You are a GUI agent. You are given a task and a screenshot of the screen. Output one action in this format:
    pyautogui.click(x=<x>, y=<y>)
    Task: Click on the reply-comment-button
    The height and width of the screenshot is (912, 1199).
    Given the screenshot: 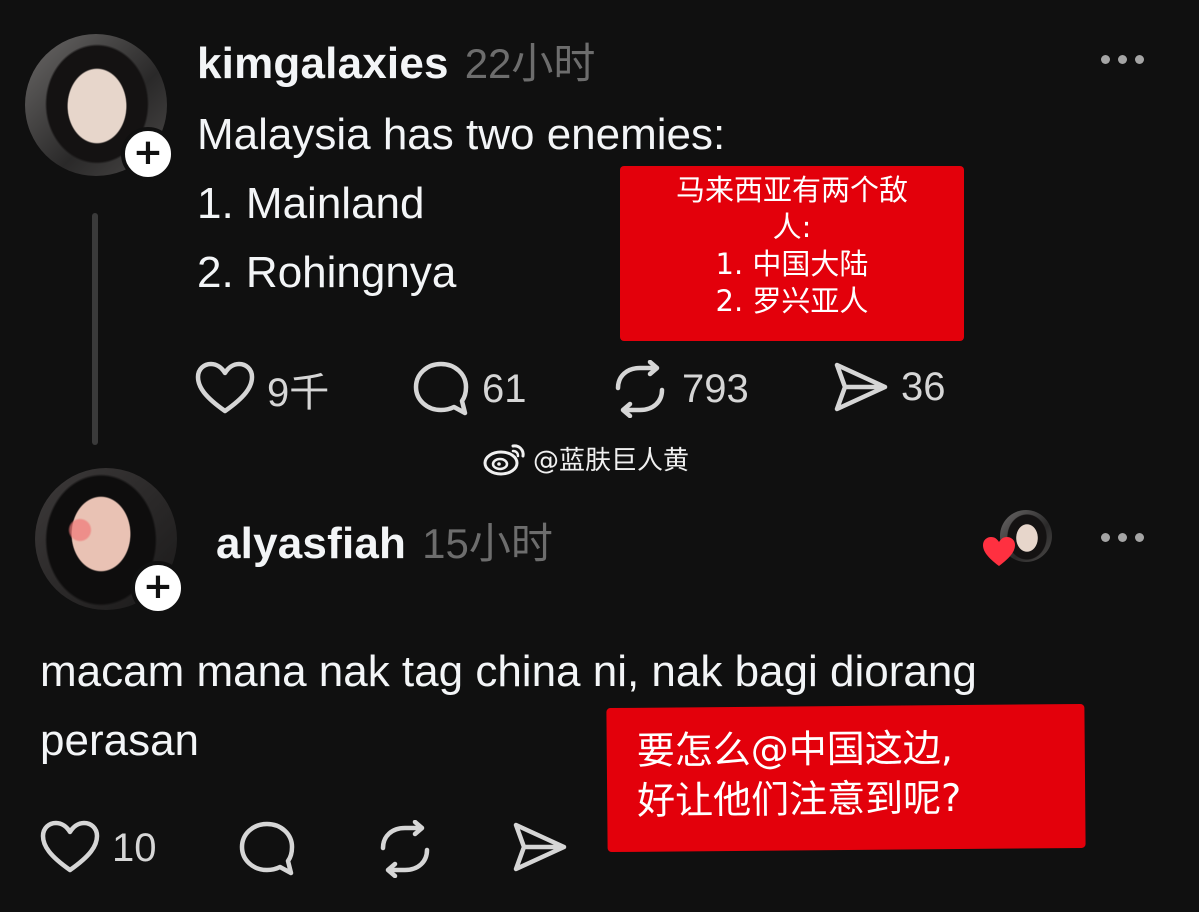 What is the action you would take?
    pyautogui.click(x=267, y=849)
    